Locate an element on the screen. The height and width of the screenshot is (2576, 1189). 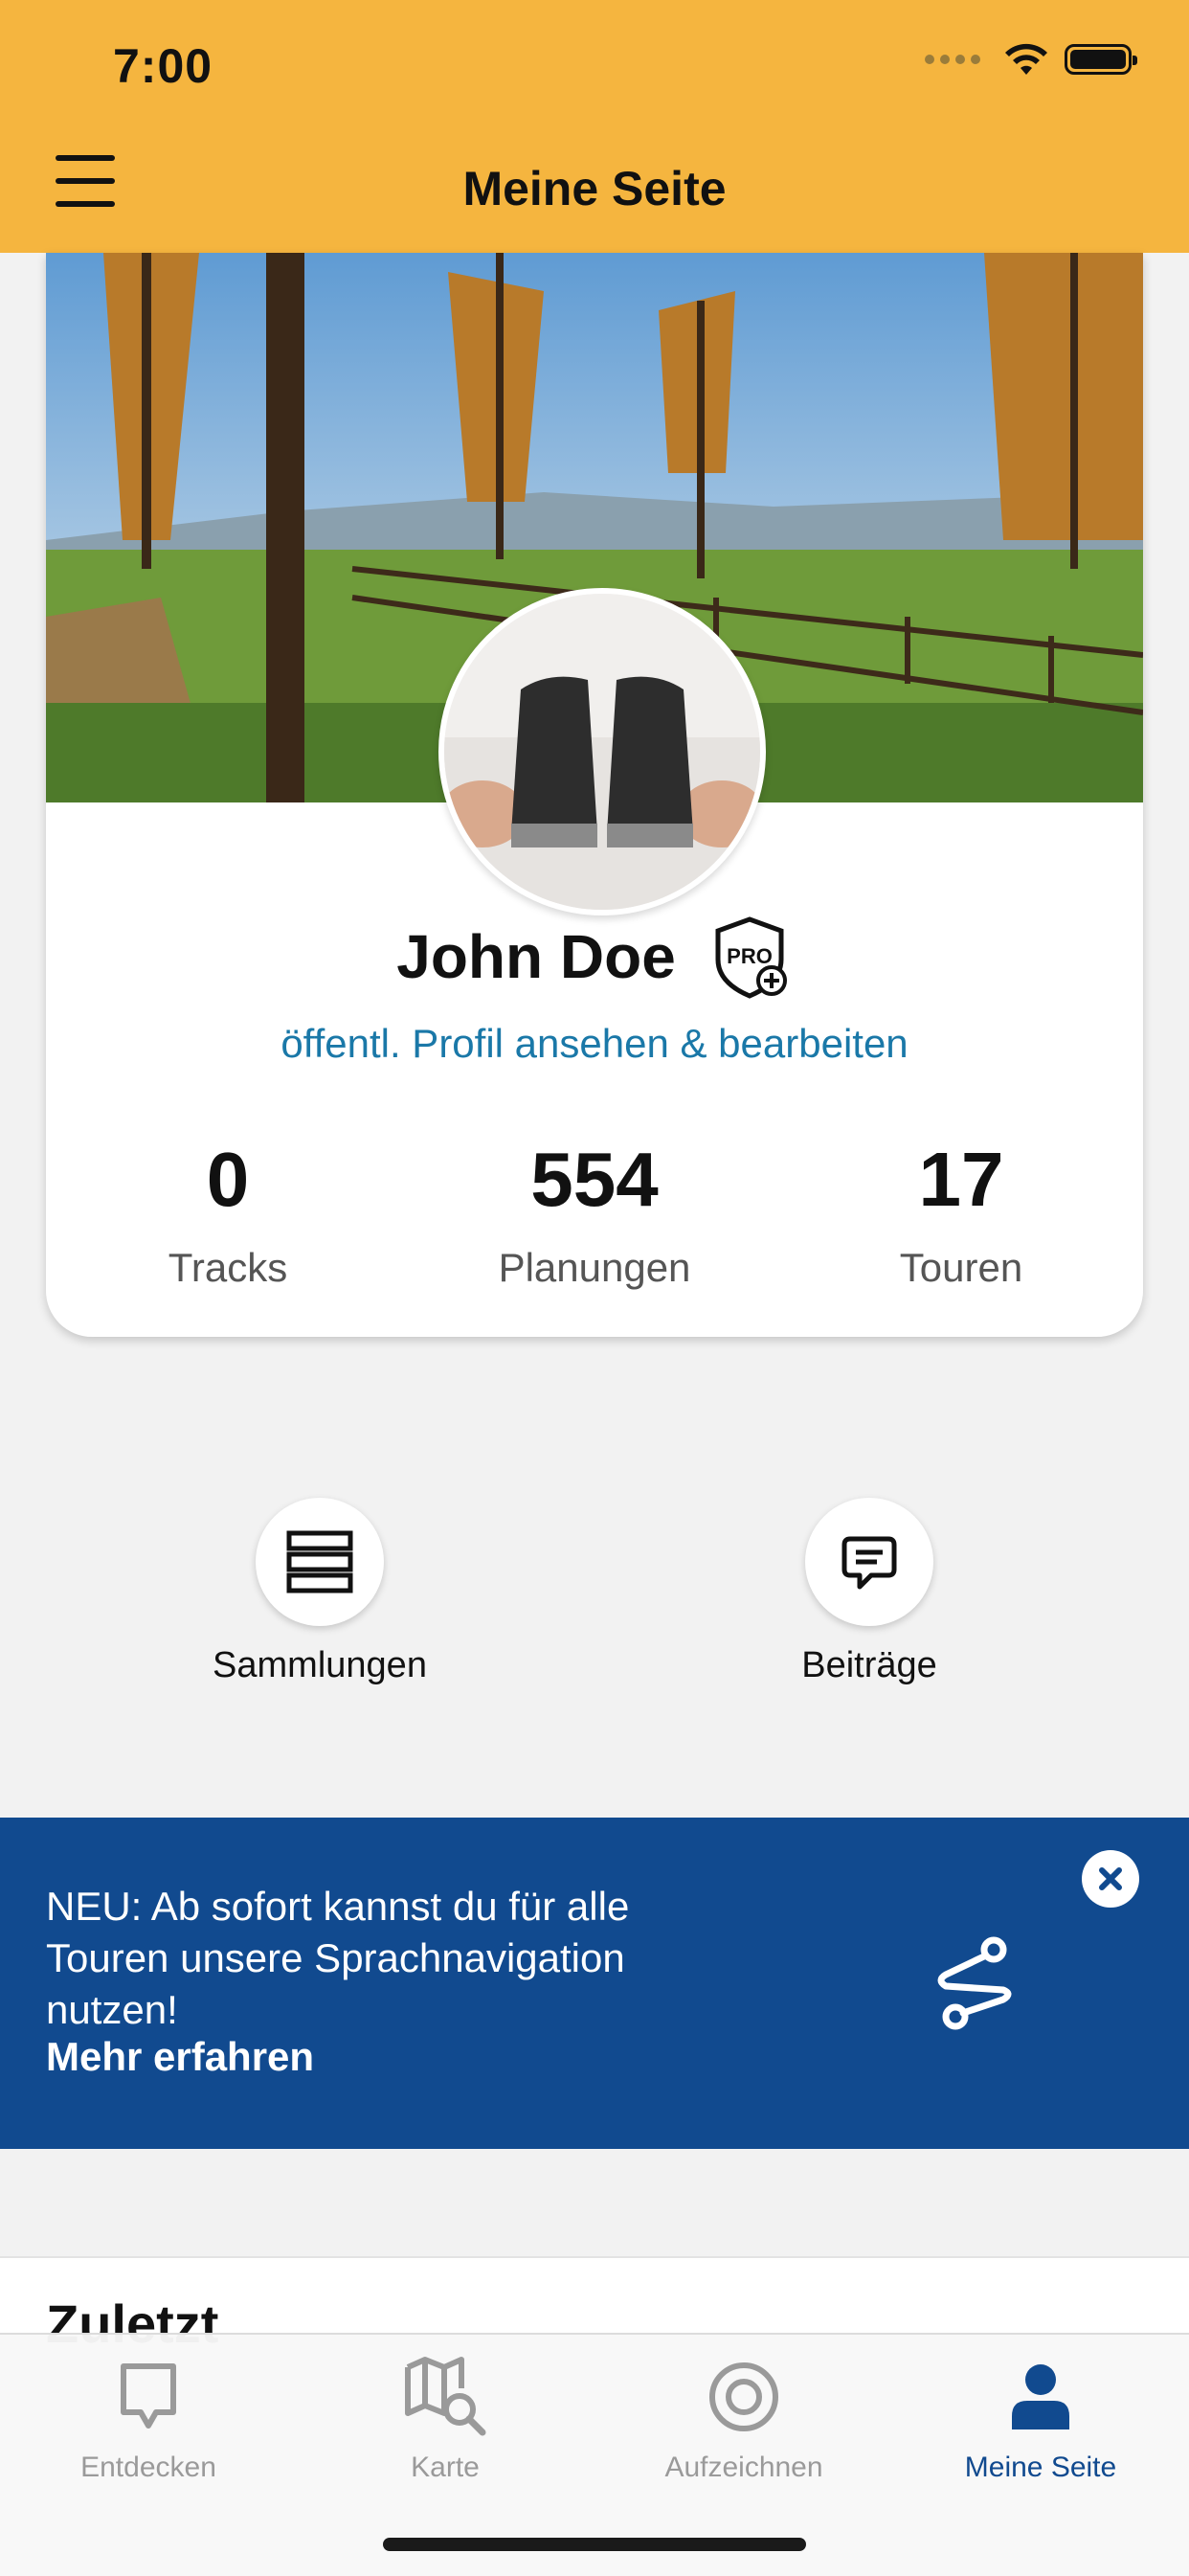
user-icon is located at coordinates (1040, 2396).